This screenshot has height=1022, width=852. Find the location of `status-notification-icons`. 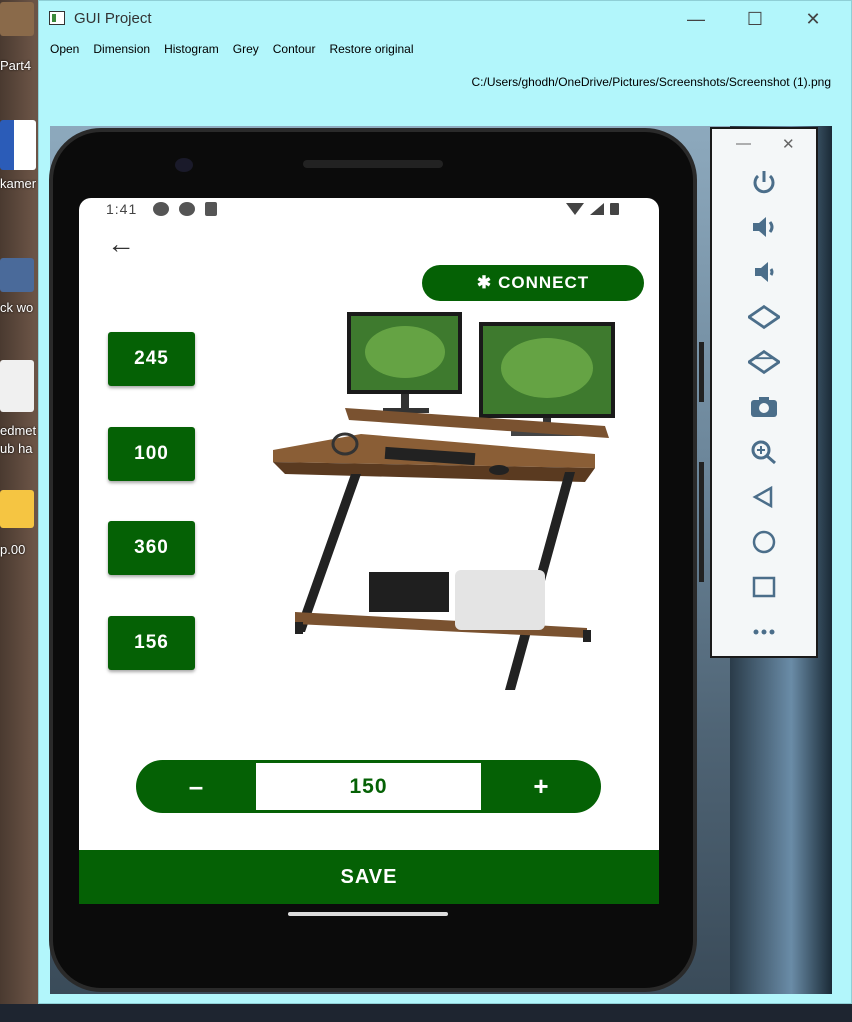

status-notification-icons is located at coordinates (185, 209).